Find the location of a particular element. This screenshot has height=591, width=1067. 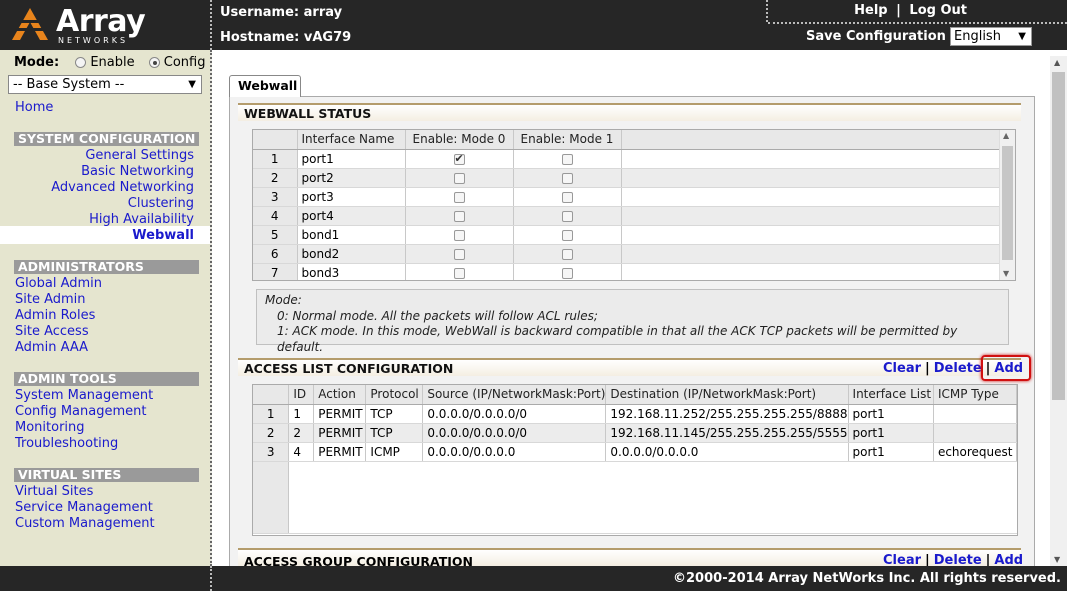

status-scrollbar: ▲ ▼ is located at coordinates (1007, 205).